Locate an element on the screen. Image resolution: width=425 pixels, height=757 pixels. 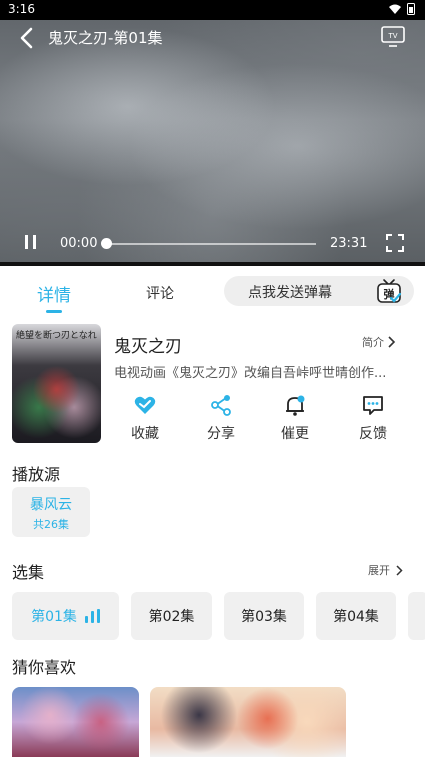
anime-title: 鬼灭之刃 is located at coordinates (148, 347).